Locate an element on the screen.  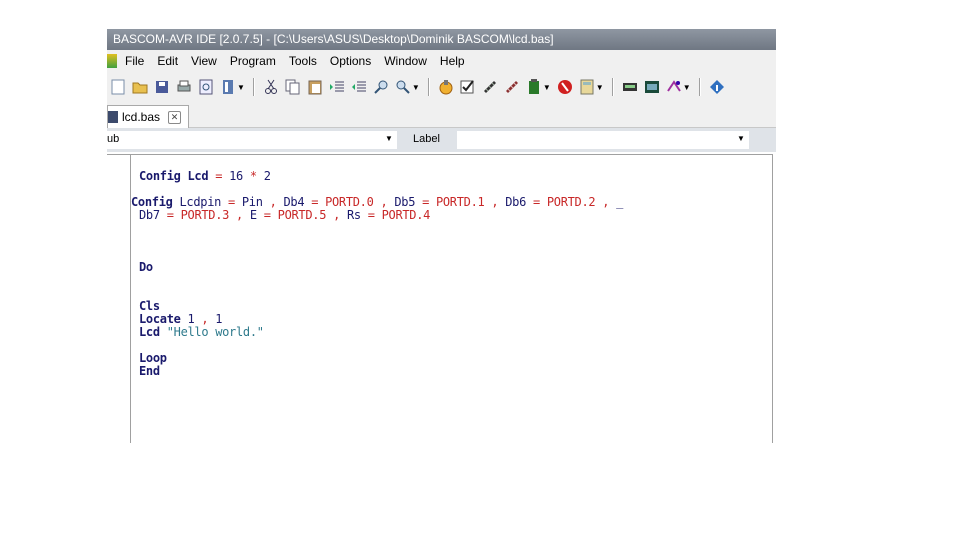
unindent-icon is located at coordinates (359, 87).